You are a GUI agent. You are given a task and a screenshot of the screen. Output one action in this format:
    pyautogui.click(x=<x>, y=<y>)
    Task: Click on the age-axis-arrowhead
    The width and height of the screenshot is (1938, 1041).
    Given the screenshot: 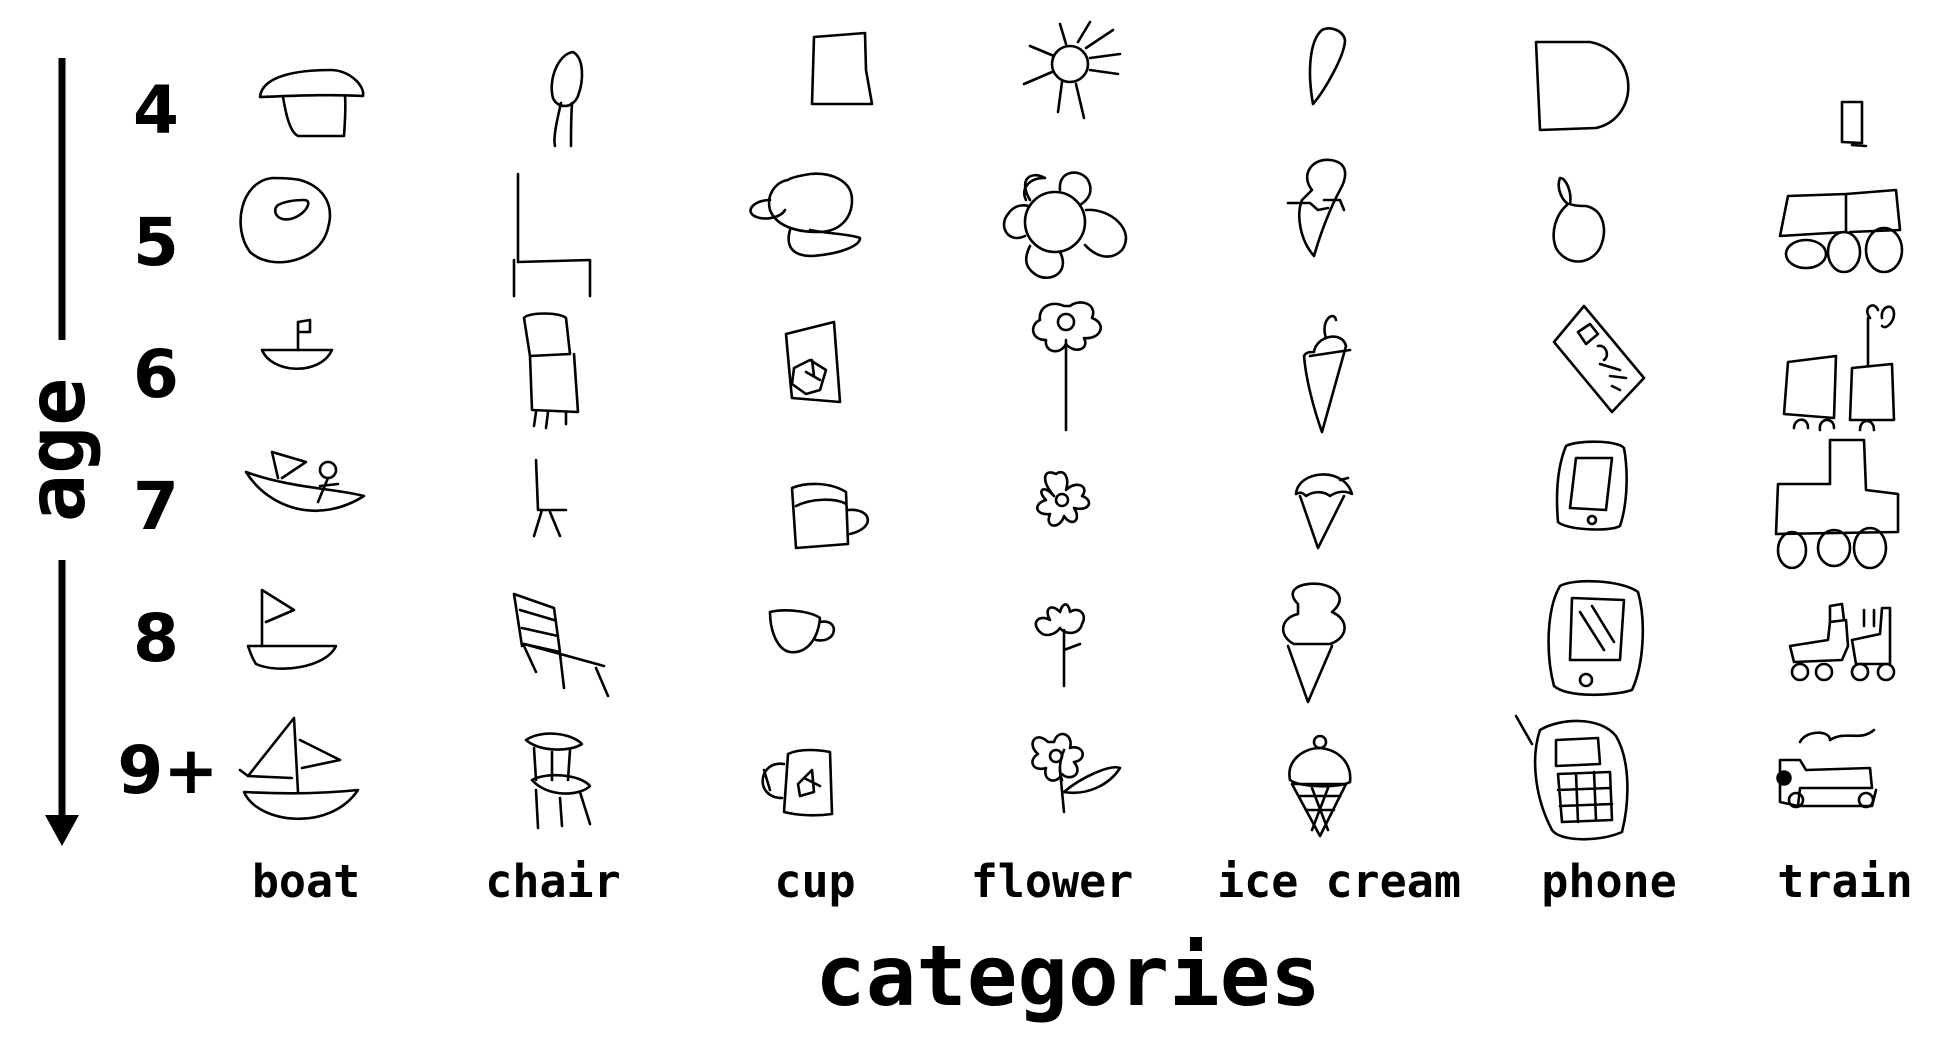 What is the action you would take?
    pyautogui.click(x=62, y=830)
    